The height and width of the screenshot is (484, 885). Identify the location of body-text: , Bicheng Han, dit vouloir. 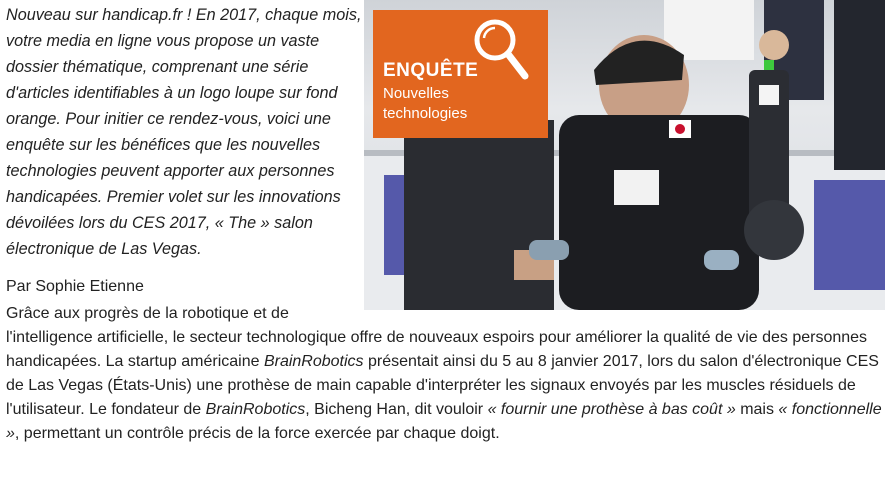
(396, 409).